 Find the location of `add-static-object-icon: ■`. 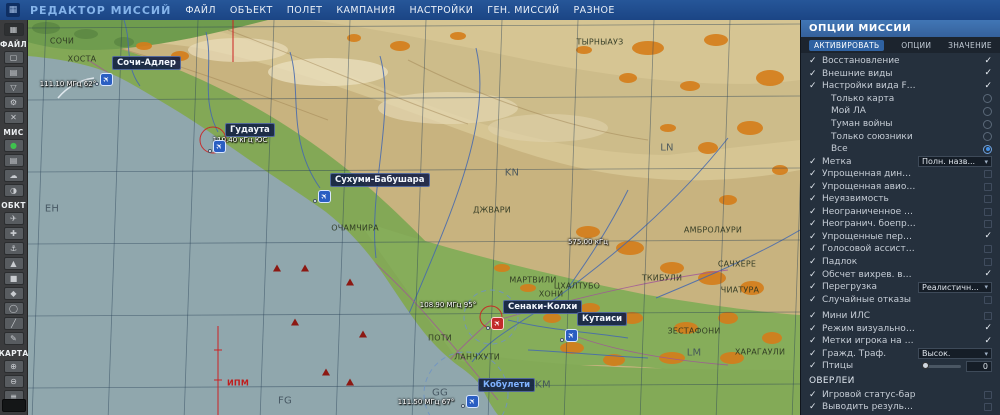

add-static-object-icon: ■ is located at coordinates (13, 278).